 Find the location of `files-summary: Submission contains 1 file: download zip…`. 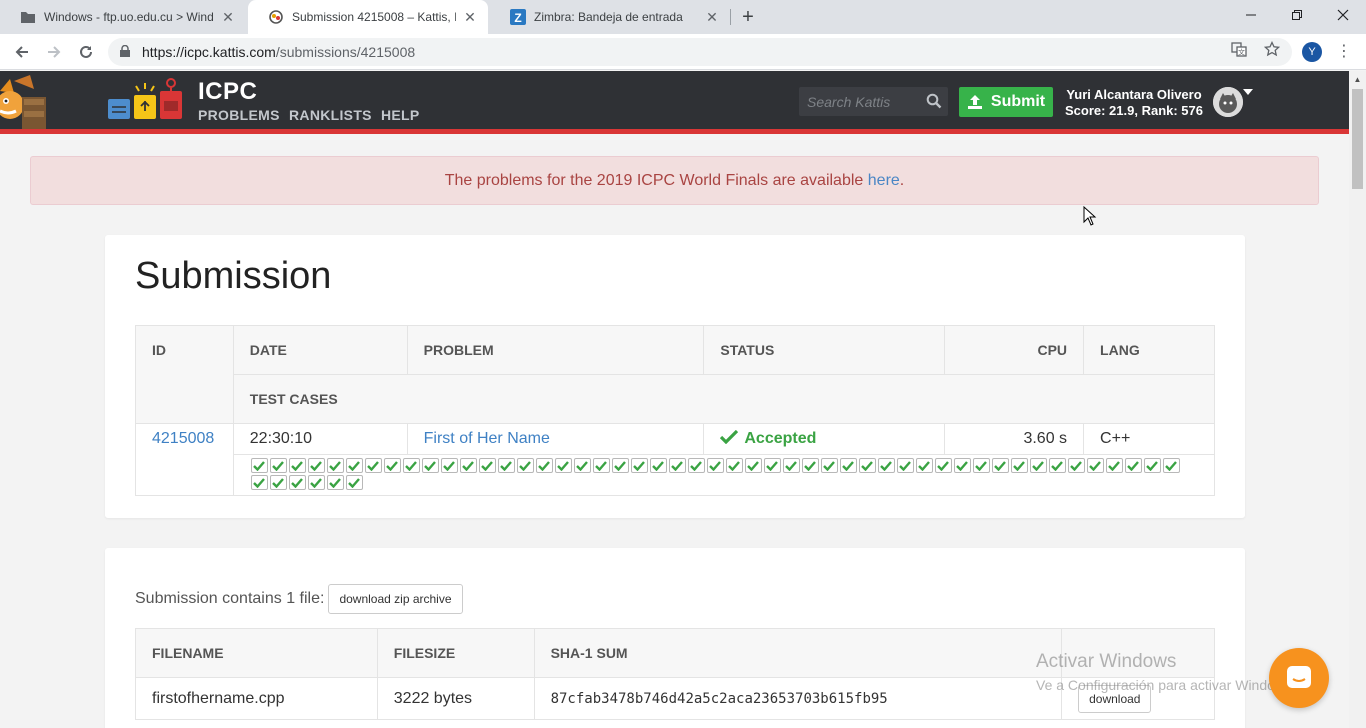

files-summary: Submission contains 1 file: download zip… is located at coordinates (299, 599).